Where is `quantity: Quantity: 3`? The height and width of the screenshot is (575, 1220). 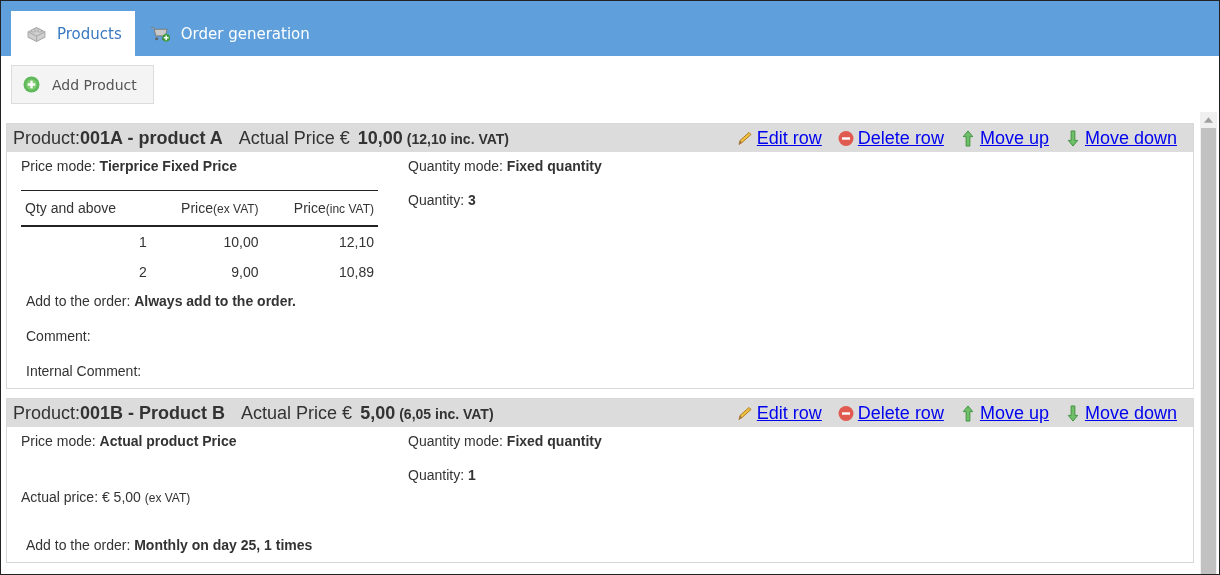
quantity: Quantity: 3 is located at coordinates (442, 200).